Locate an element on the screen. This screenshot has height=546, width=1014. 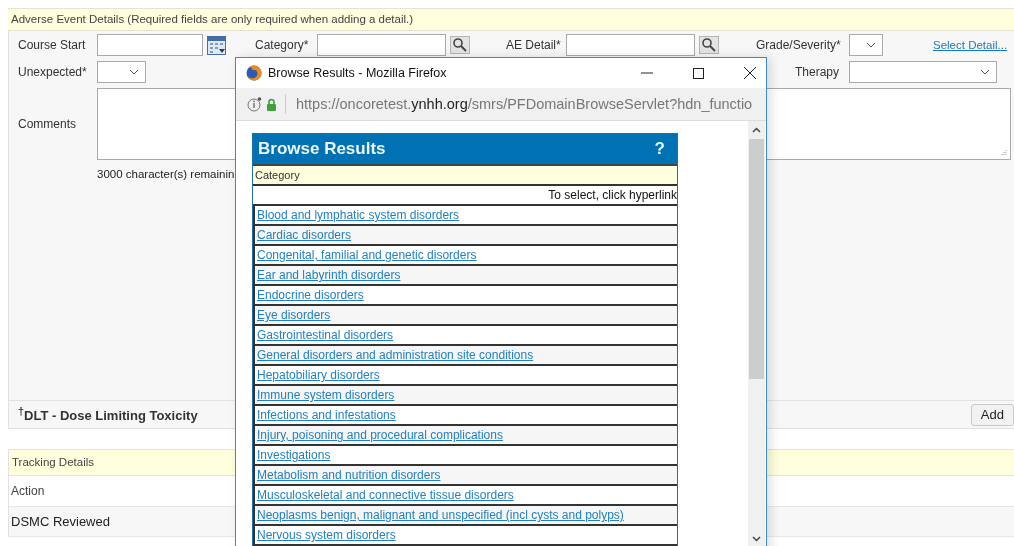
category-link: Blood and lymphatic system disorders is located at coordinates (358, 215).